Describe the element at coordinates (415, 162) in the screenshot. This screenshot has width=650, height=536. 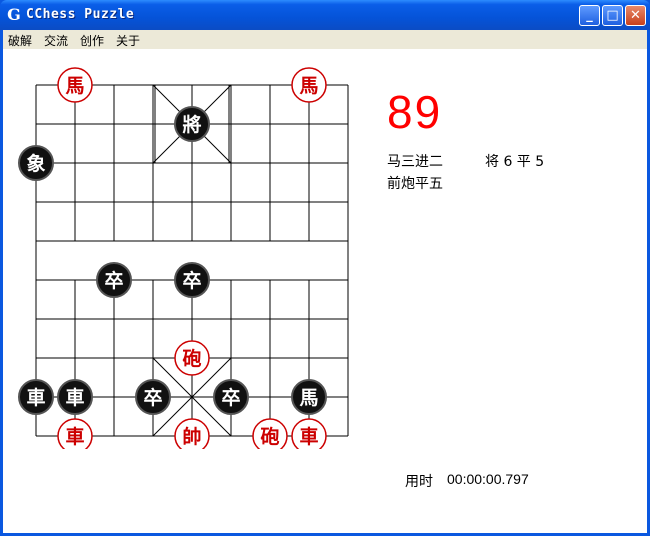
I see `move-red-1: 马三进二` at that location.